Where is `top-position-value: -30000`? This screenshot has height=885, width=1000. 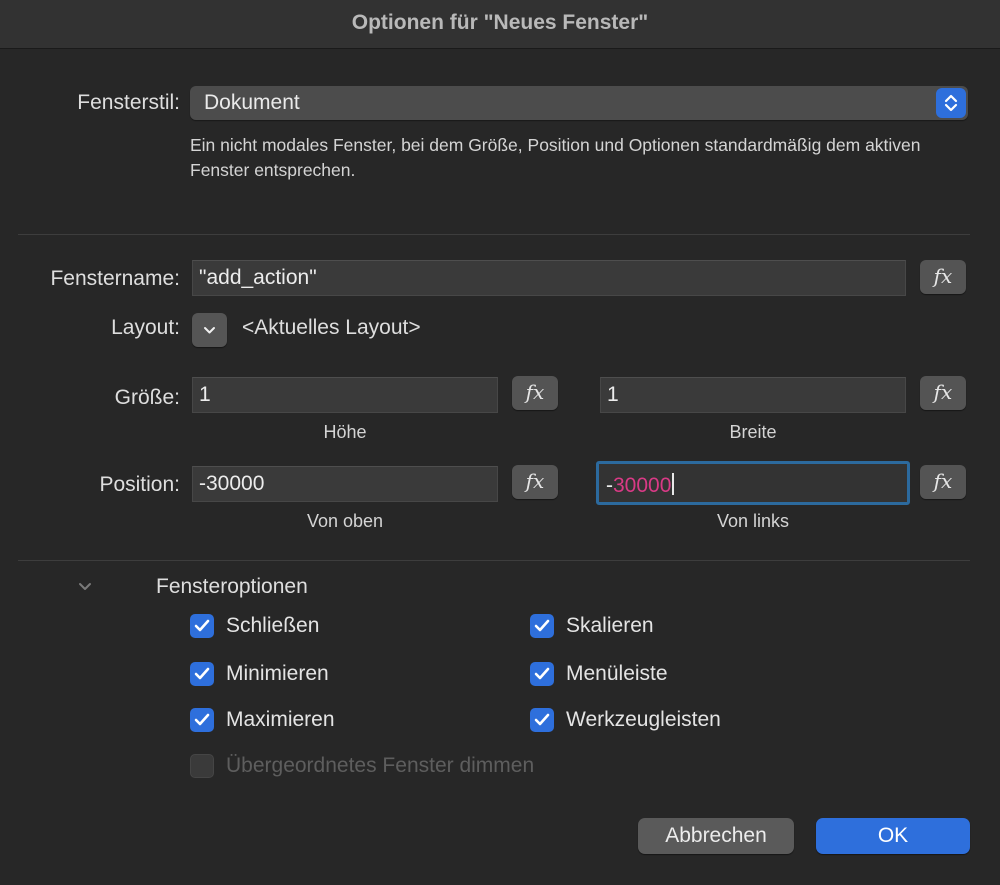 top-position-value: -30000 is located at coordinates (232, 483).